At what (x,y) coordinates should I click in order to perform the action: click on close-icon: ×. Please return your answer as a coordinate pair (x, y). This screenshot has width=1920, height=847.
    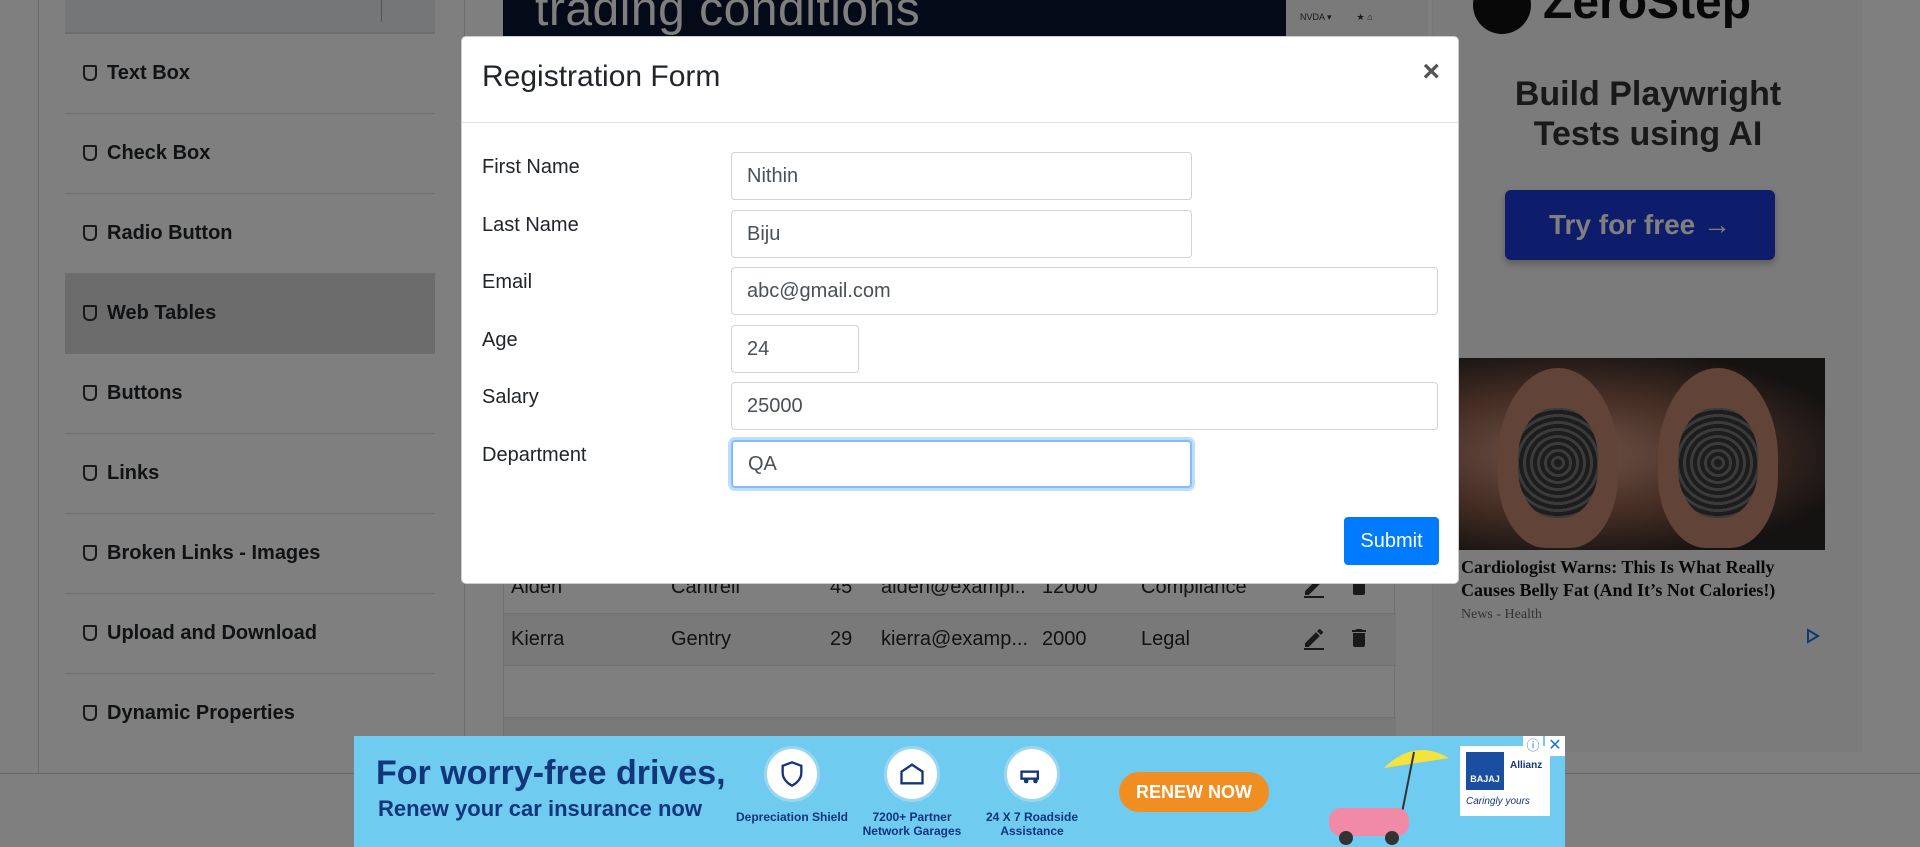
    Looking at the image, I should click on (1431, 72).